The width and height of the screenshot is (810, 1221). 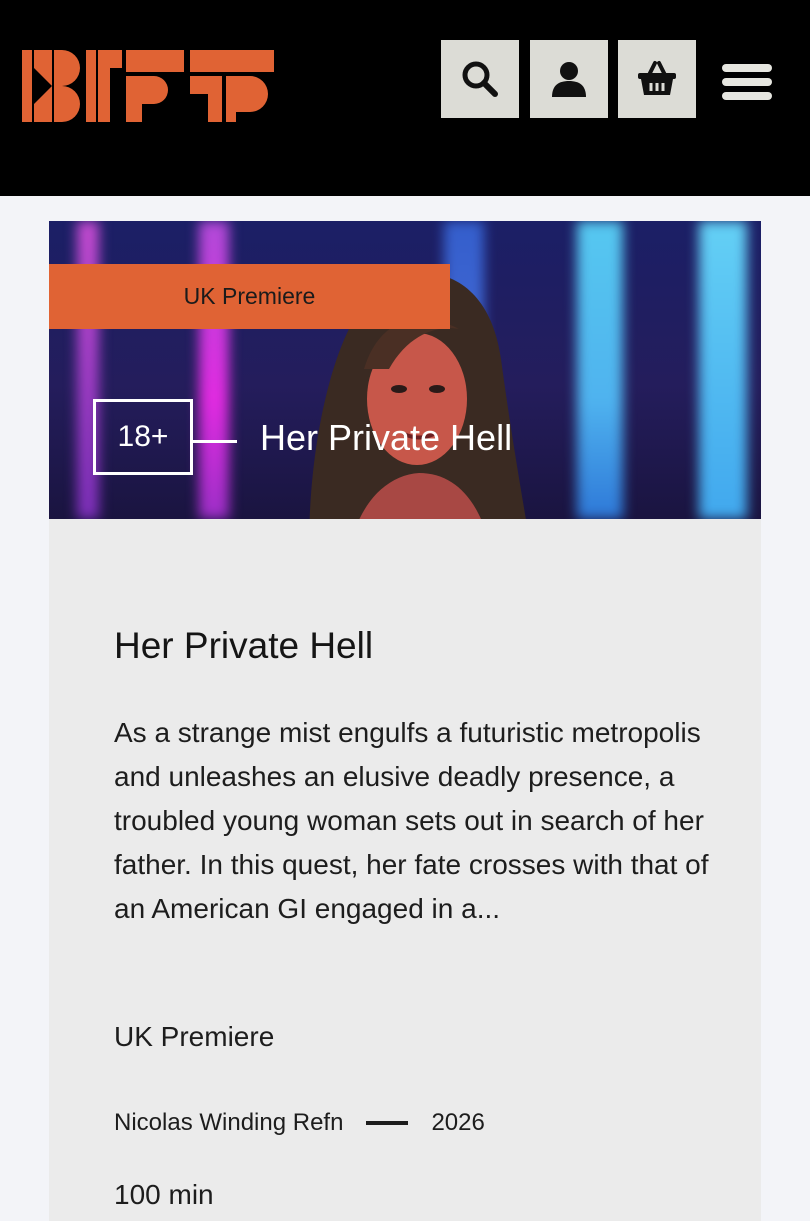 I want to click on age-rating-badge: 18+, so click(x=143, y=437).